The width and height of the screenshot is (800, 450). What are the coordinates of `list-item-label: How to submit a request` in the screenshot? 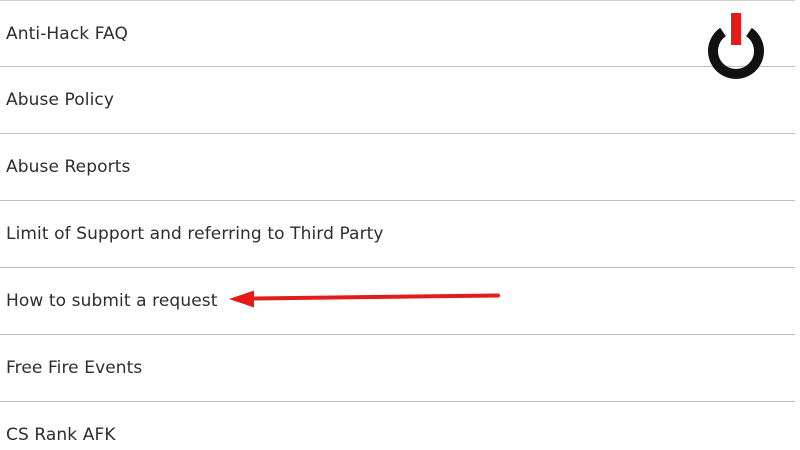 It's located at (111, 301).